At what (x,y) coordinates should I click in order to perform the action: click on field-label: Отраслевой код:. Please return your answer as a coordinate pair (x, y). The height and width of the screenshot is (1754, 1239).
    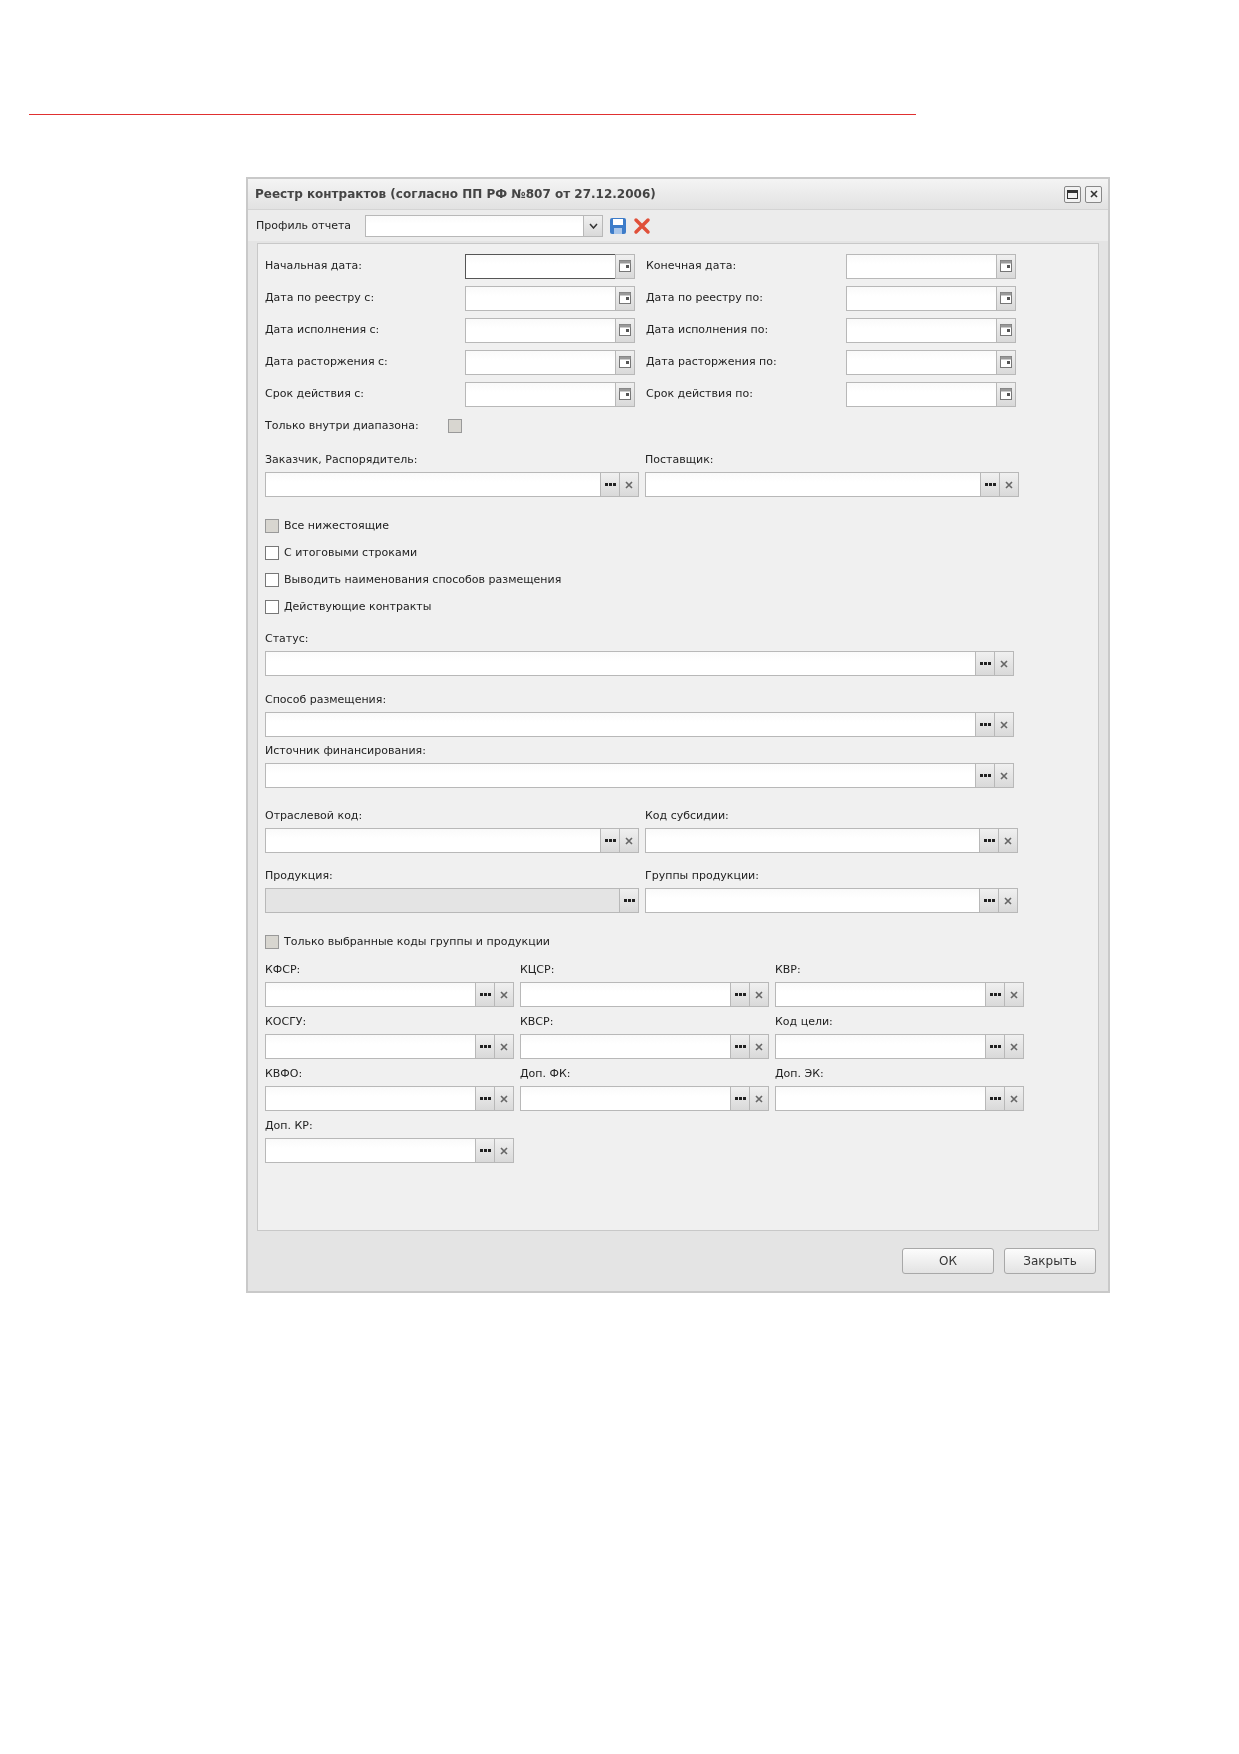
    Looking at the image, I should click on (314, 816).